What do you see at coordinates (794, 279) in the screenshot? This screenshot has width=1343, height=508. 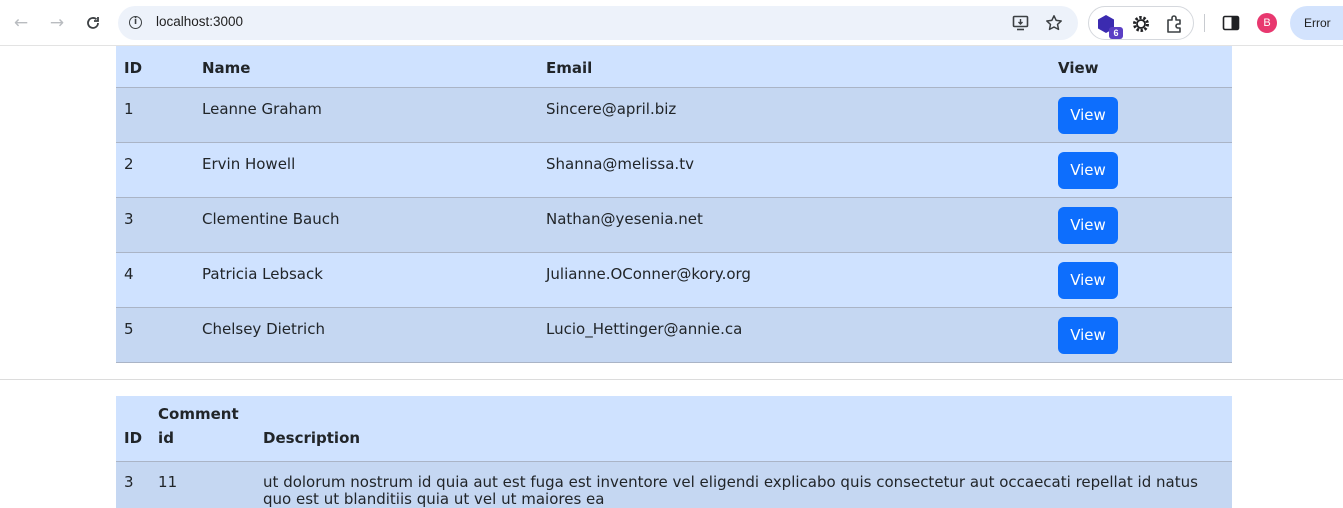 I see `user-email: Julianne.OConner@kory.org` at bounding box center [794, 279].